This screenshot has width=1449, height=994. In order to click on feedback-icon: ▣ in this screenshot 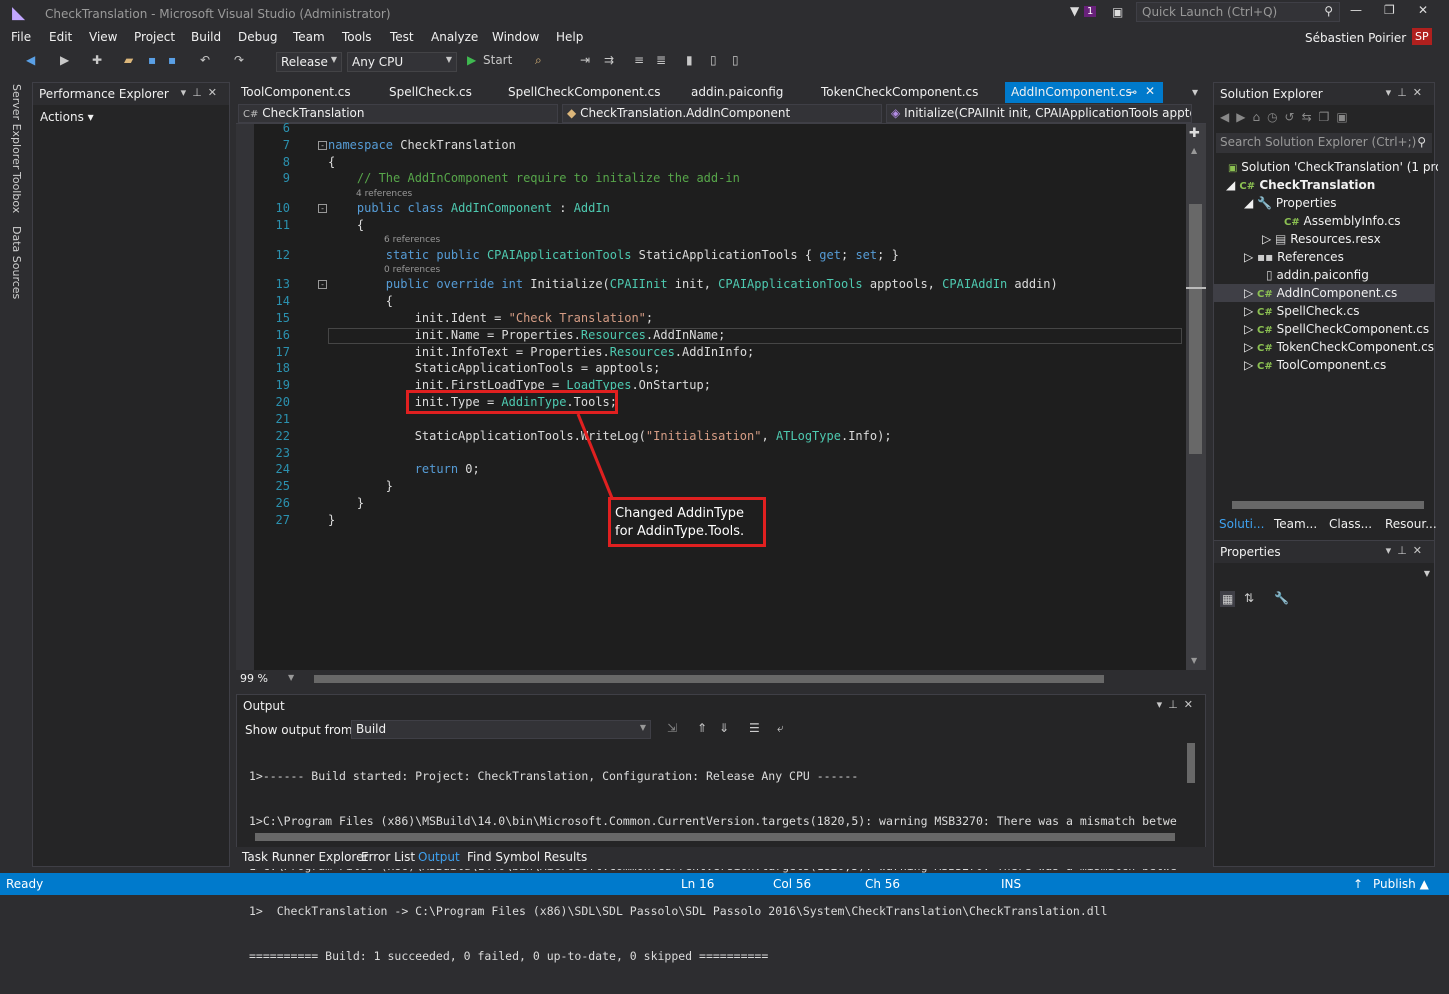, I will do `click(1117, 12)`.